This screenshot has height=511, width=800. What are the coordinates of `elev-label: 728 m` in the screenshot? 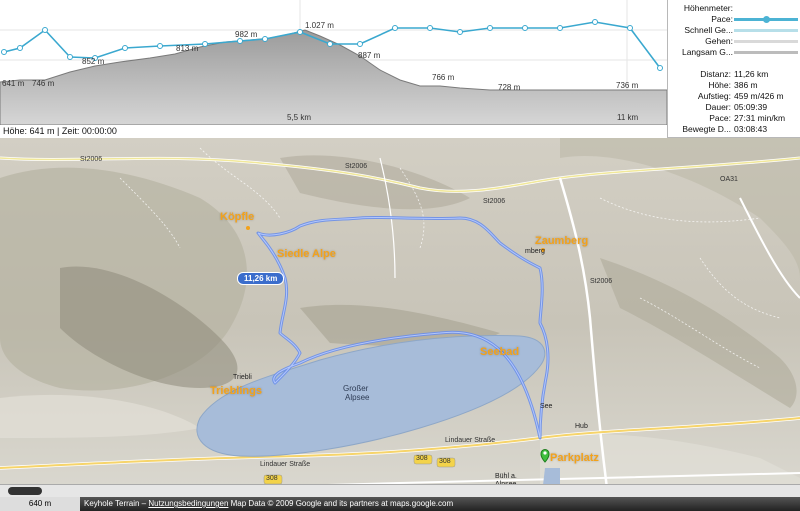 It's located at (509, 87).